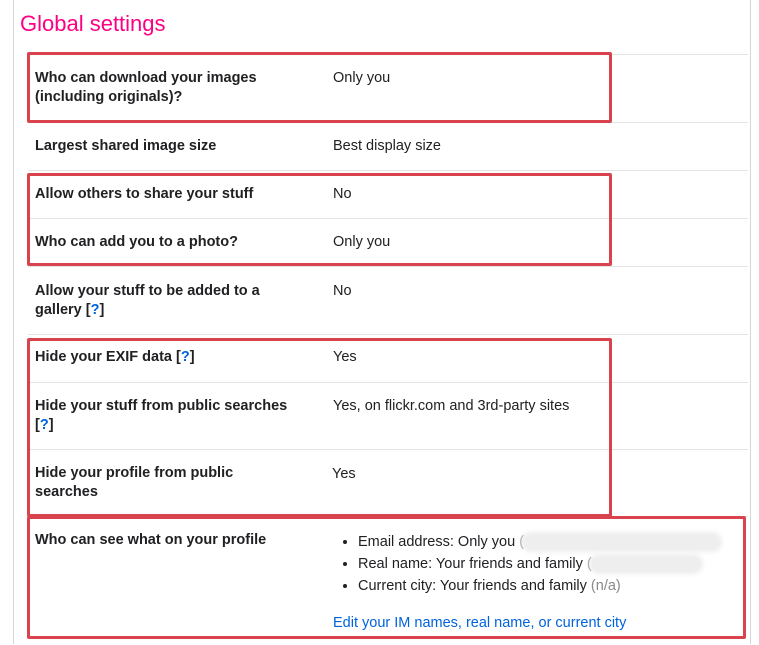 Image resolution: width=759 pixels, height=645 pixels. What do you see at coordinates (470, 564) in the screenshot?
I see `profile-item-real-name: Real name: Your friends and family` at bounding box center [470, 564].